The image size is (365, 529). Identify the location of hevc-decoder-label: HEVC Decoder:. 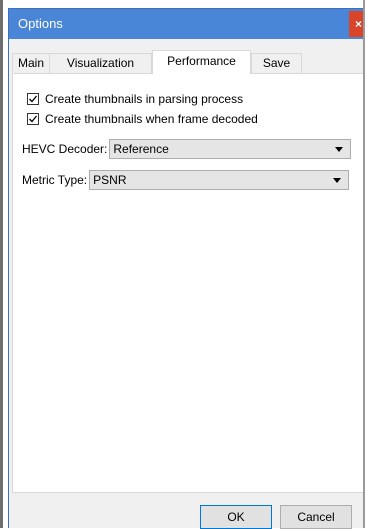
(65, 149).